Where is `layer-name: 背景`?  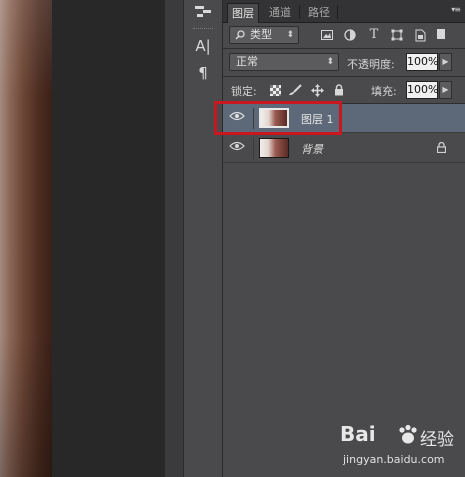 layer-name: 背景 is located at coordinates (312, 149).